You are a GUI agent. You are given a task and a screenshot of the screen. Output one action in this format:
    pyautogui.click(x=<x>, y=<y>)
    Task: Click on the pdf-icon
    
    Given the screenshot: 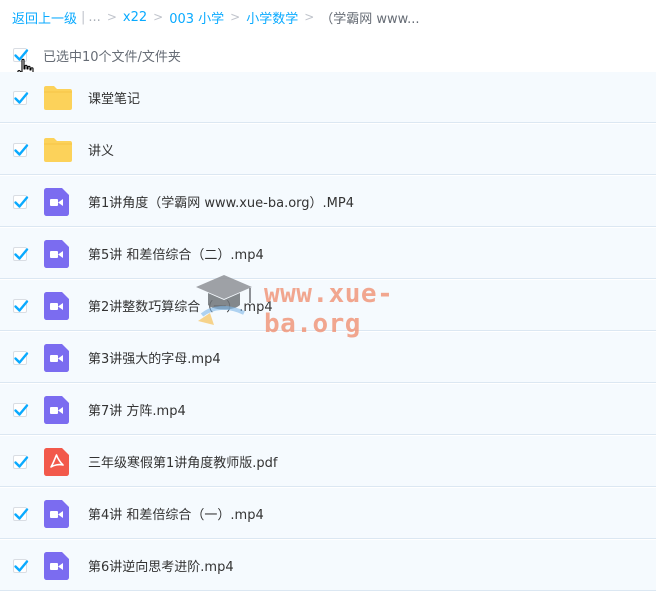 What is the action you would take?
    pyautogui.click(x=58, y=462)
    